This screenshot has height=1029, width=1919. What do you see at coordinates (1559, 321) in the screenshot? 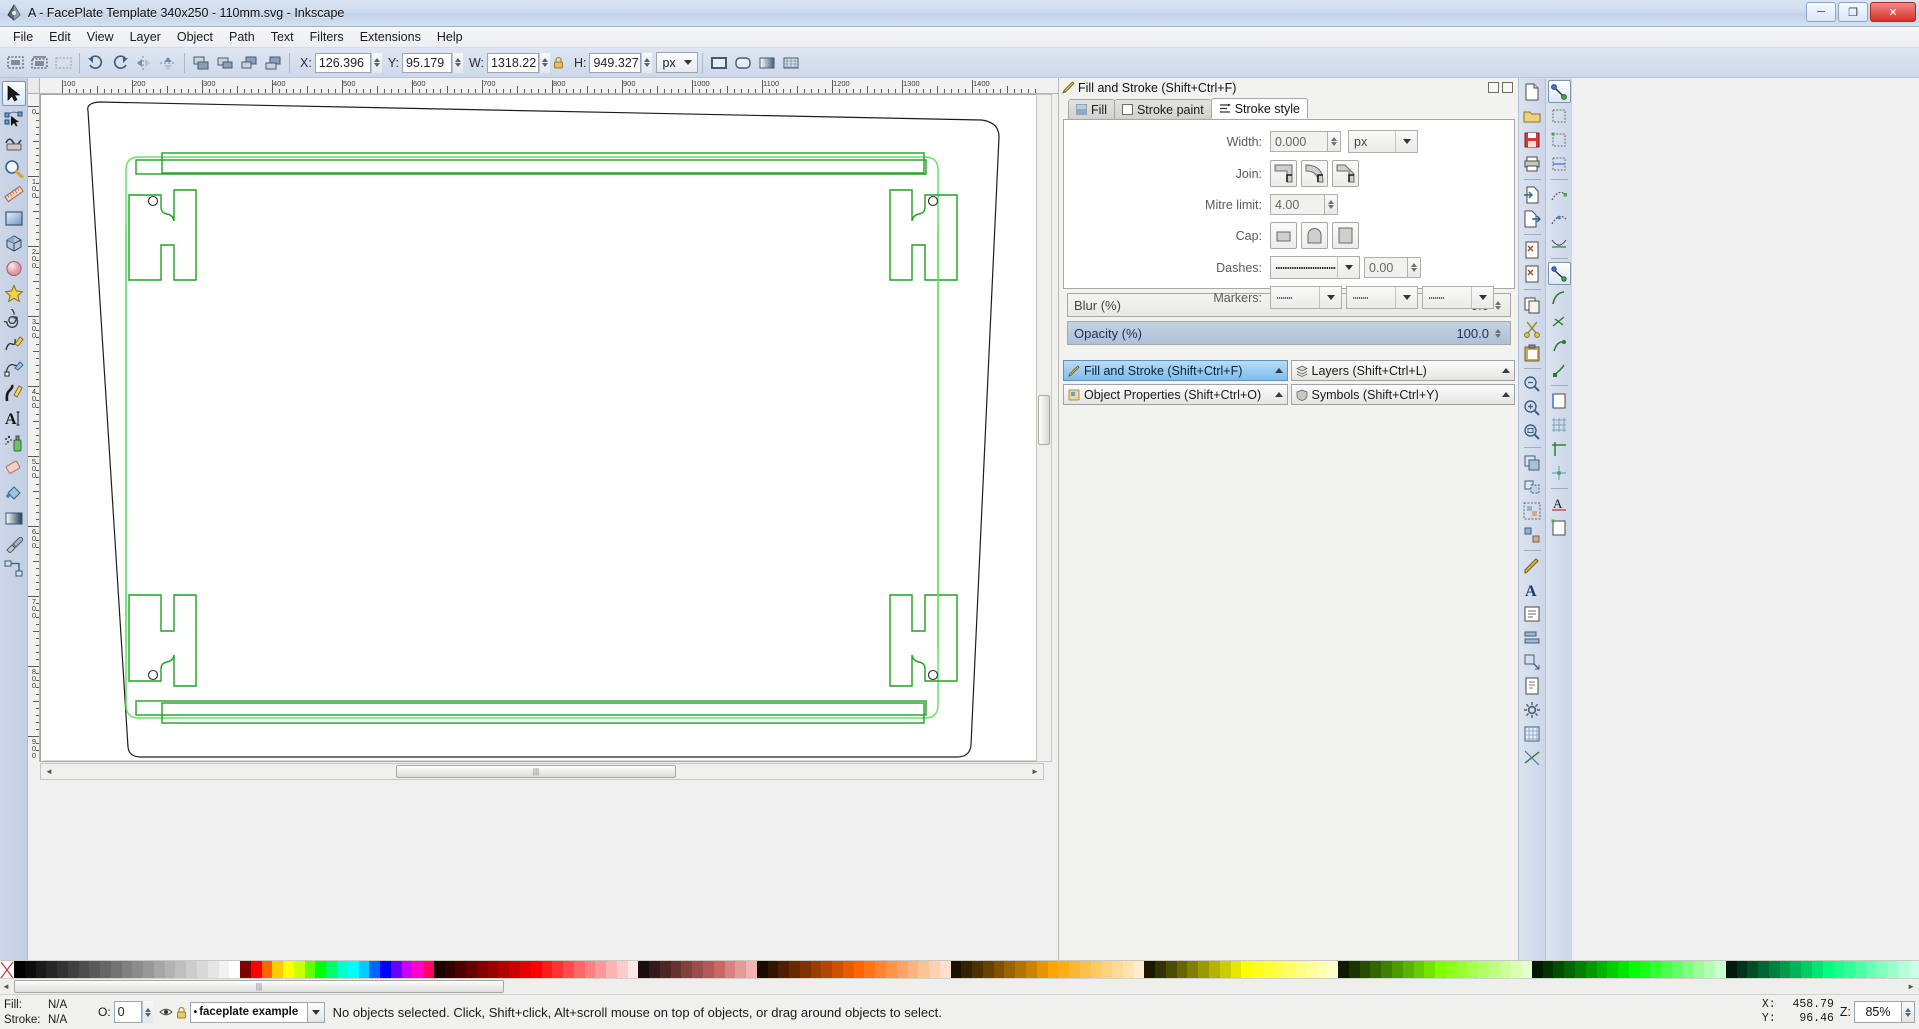
I see `snap-midpoints-button` at bounding box center [1559, 321].